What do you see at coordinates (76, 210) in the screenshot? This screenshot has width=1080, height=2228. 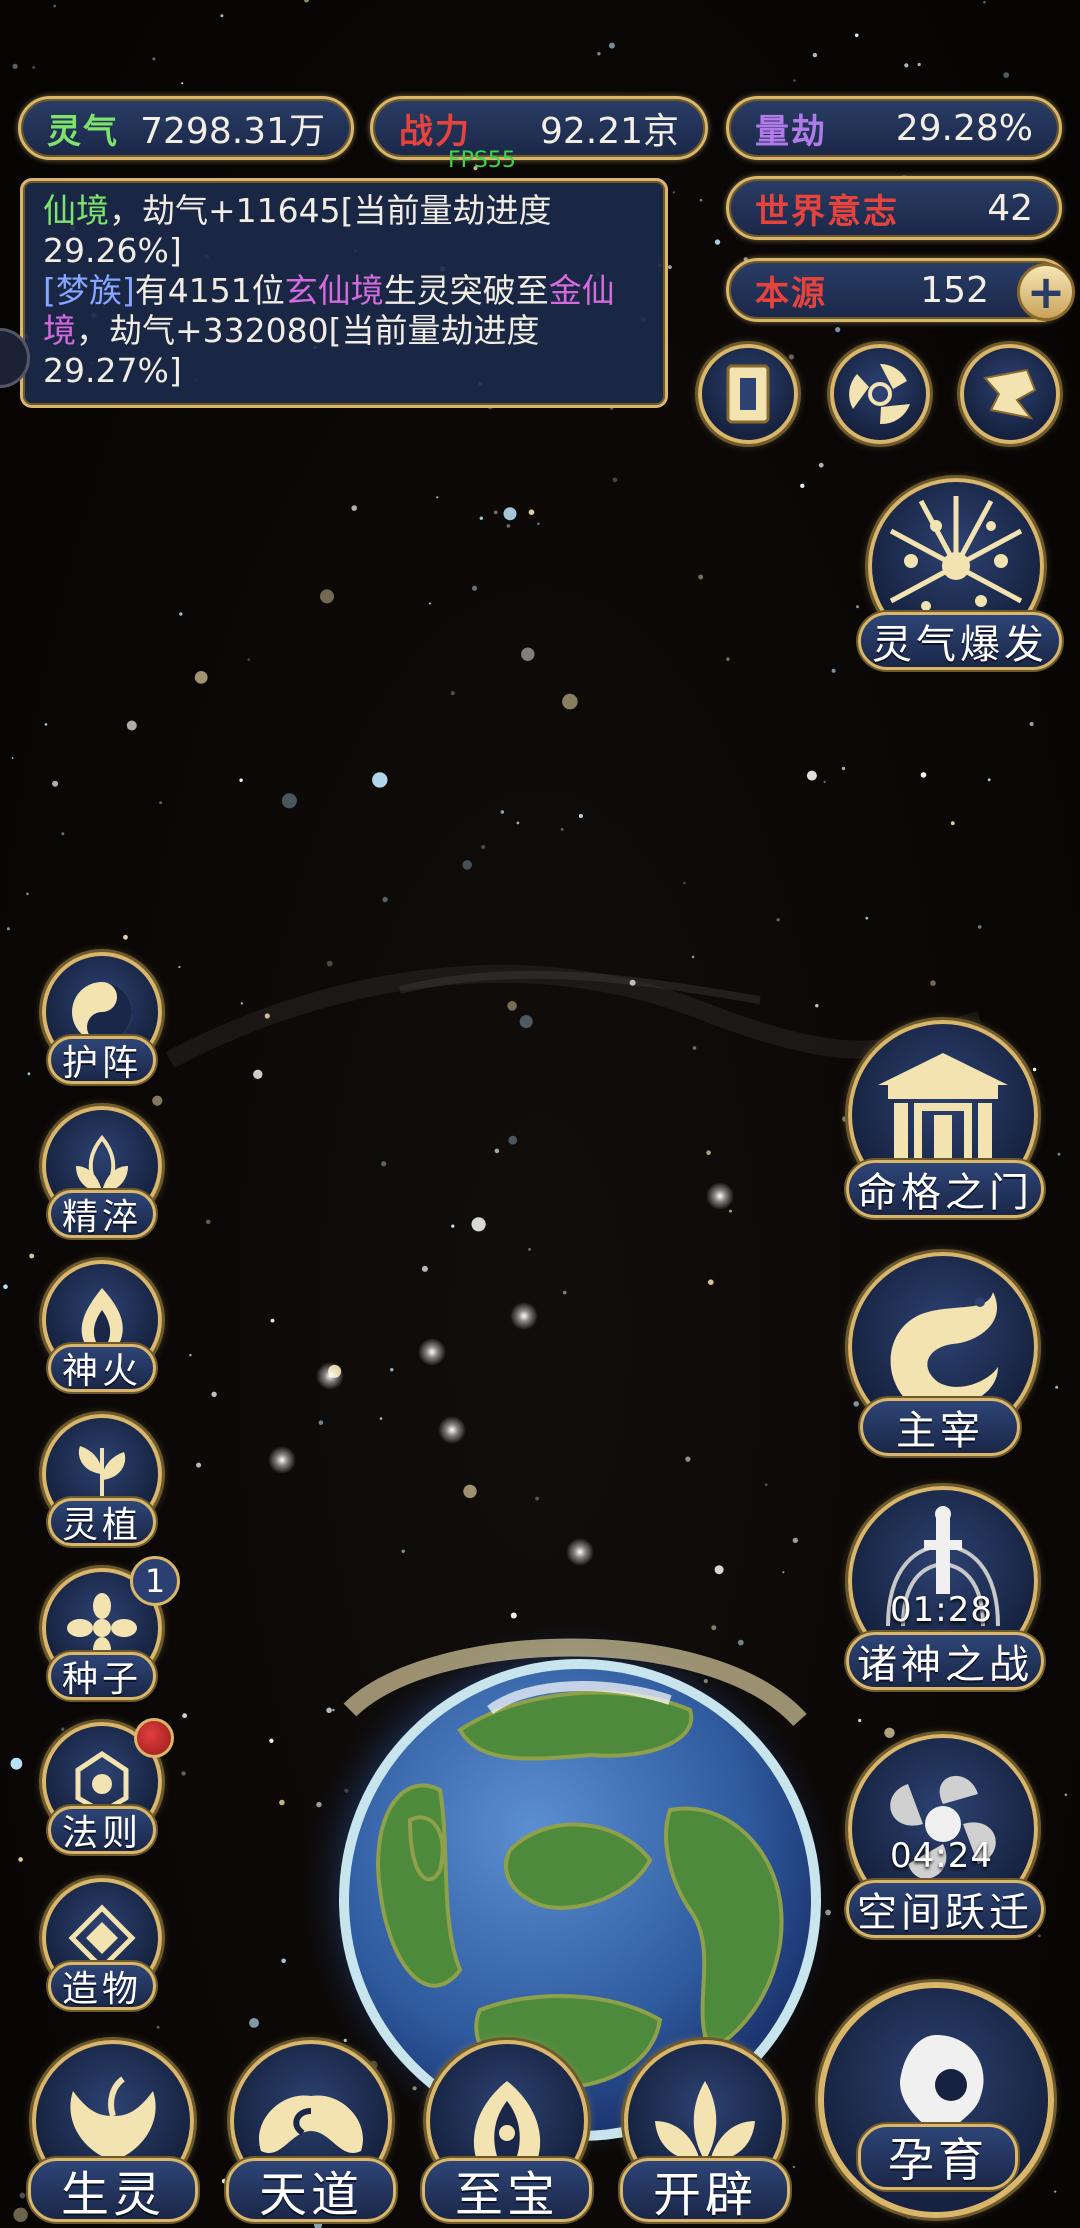 I see `log-realm: 仙境` at bounding box center [76, 210].